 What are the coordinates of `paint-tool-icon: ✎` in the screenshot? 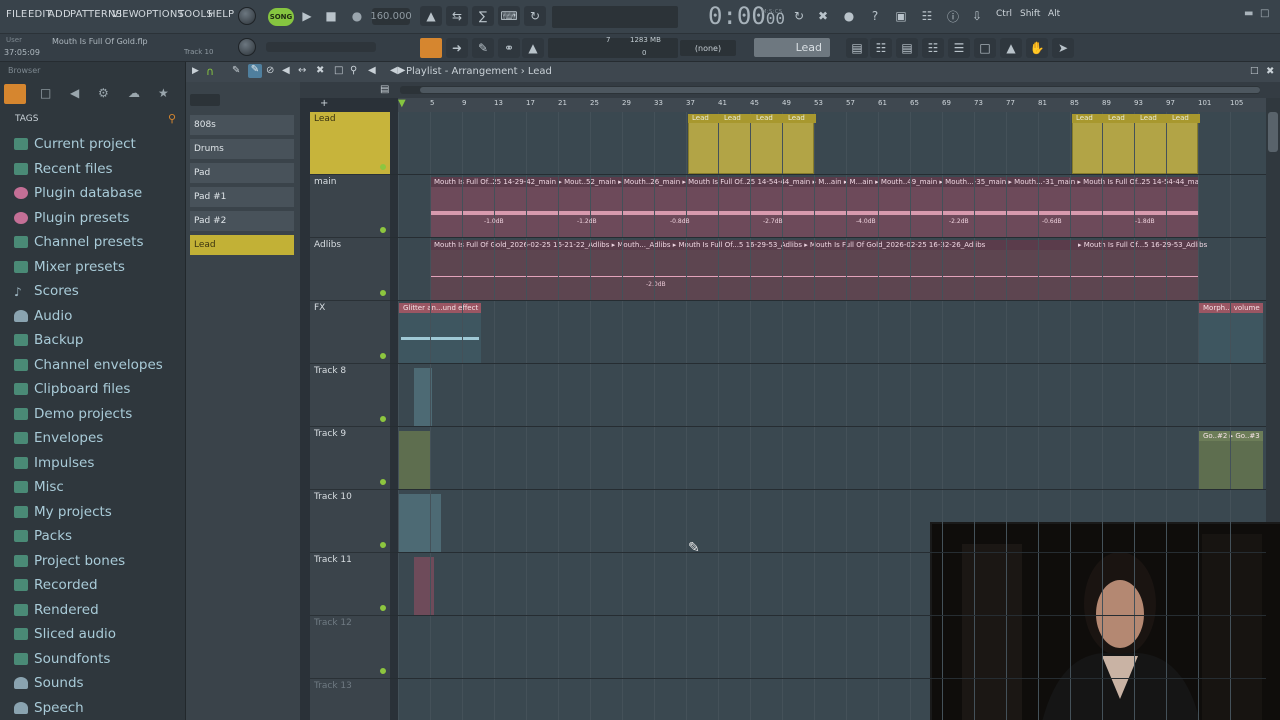 It's located at (255, 71).